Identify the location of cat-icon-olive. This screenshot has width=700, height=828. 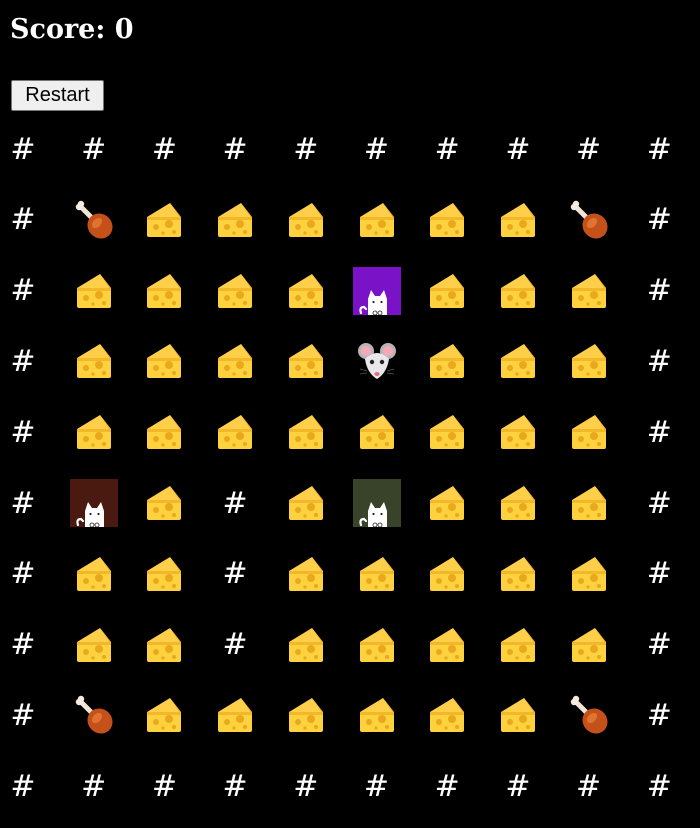
(377, 503).